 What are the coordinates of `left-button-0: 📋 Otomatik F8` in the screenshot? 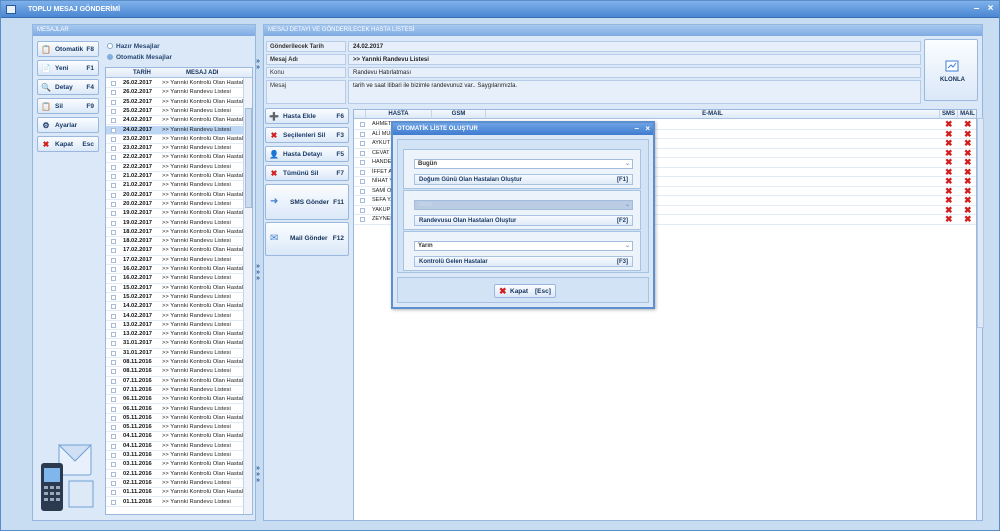 It's located at (68, 49).